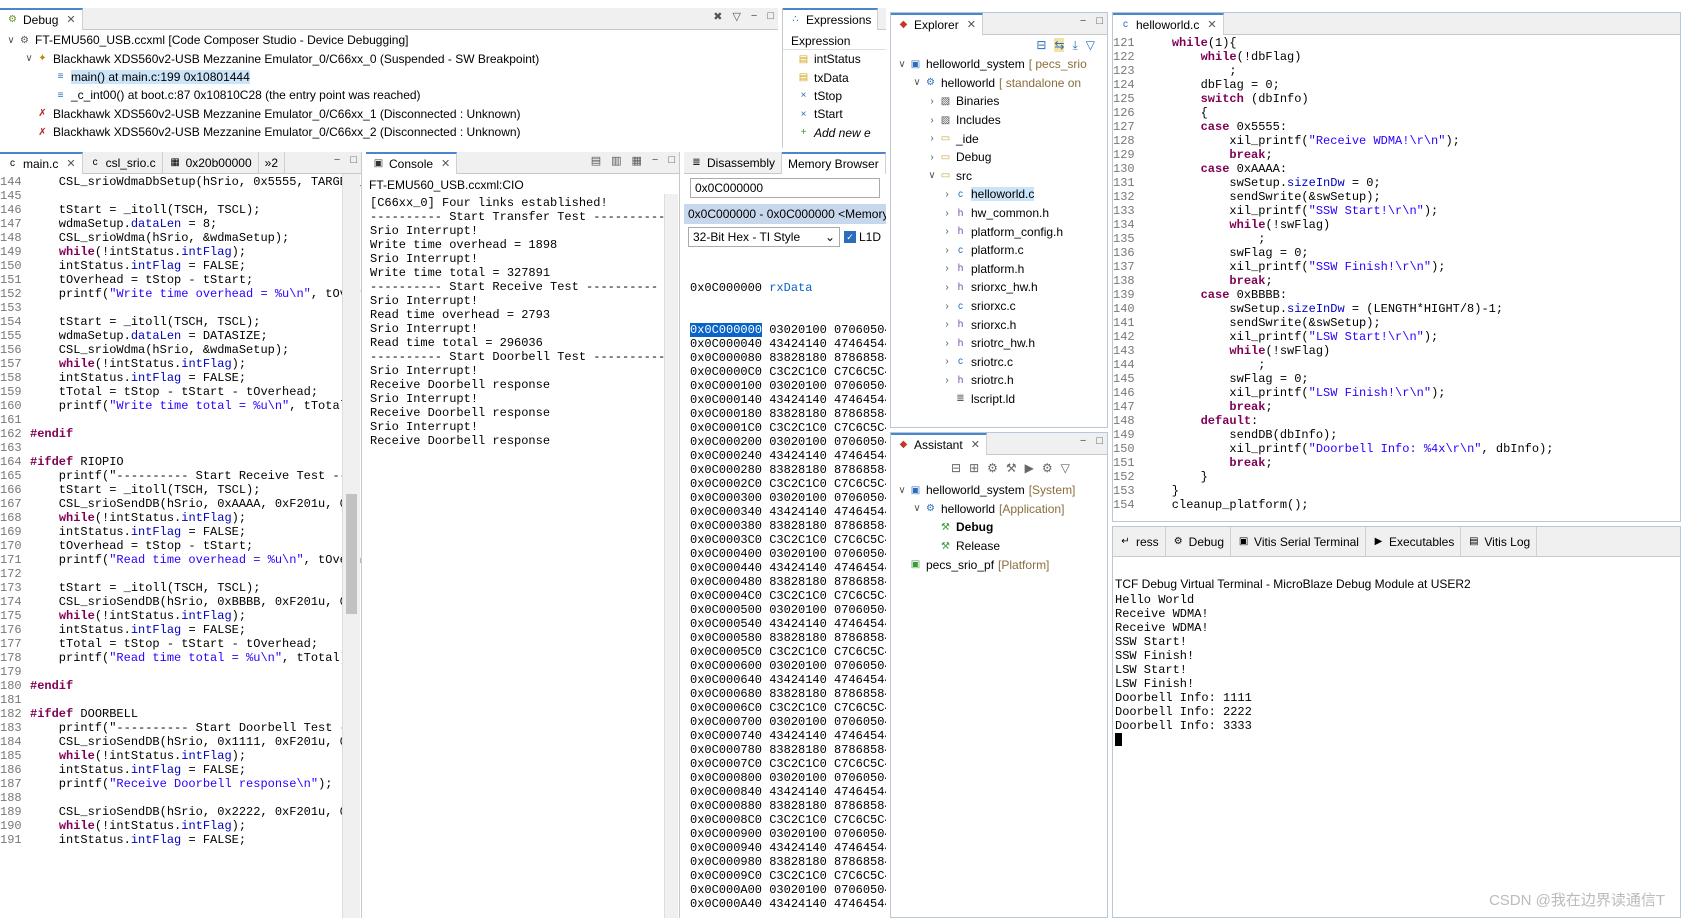 Image resolution: width=1681 pixels, height=918 pixels. I want to click on editor-tab: »2, so click(272, 163).